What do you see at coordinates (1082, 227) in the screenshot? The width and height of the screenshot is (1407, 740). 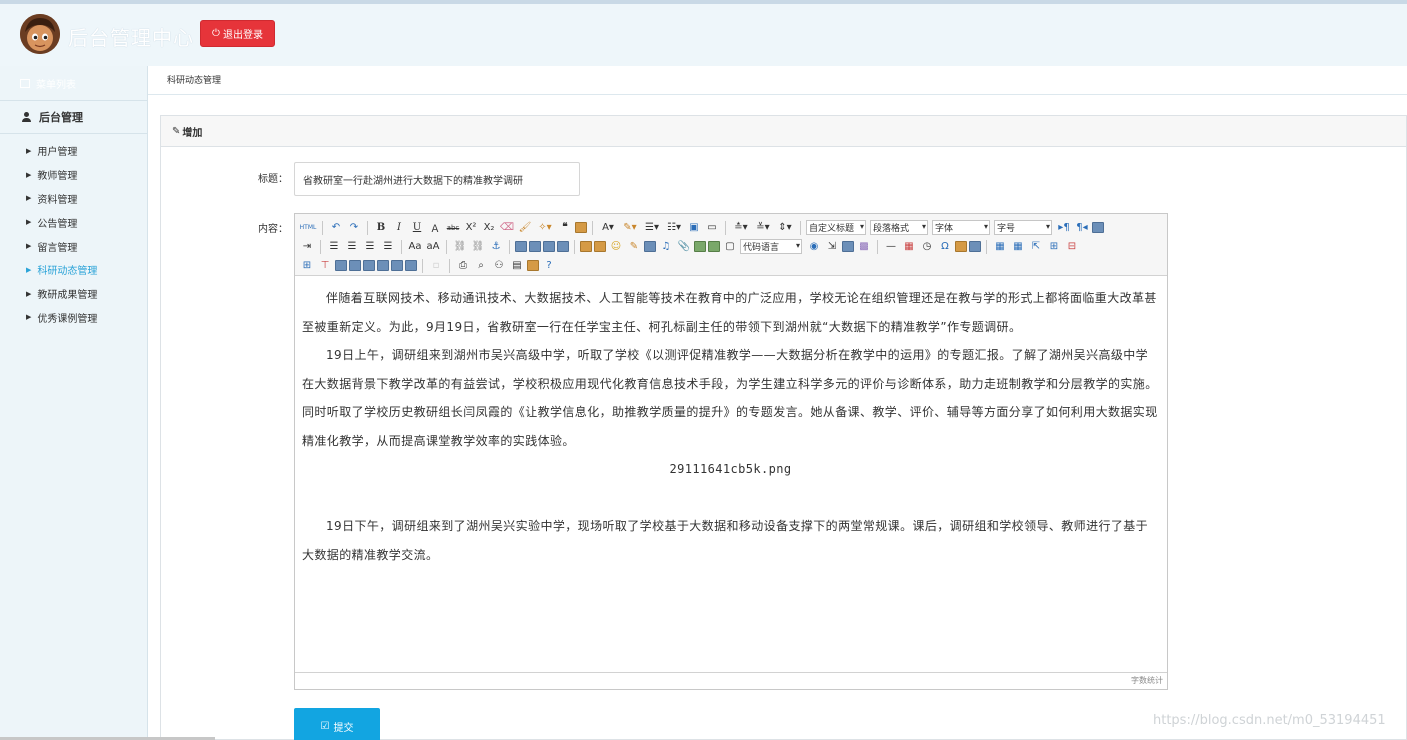 I see `rtl-icon: ¶◂` at bounding box center [1082, 227].